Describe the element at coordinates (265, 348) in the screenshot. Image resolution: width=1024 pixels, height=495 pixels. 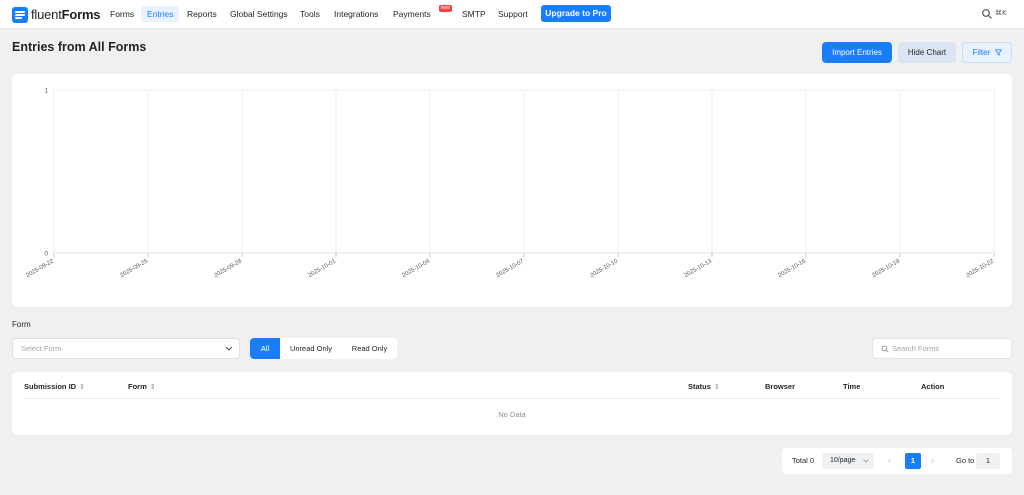
I see `segment-all: All` at that location.